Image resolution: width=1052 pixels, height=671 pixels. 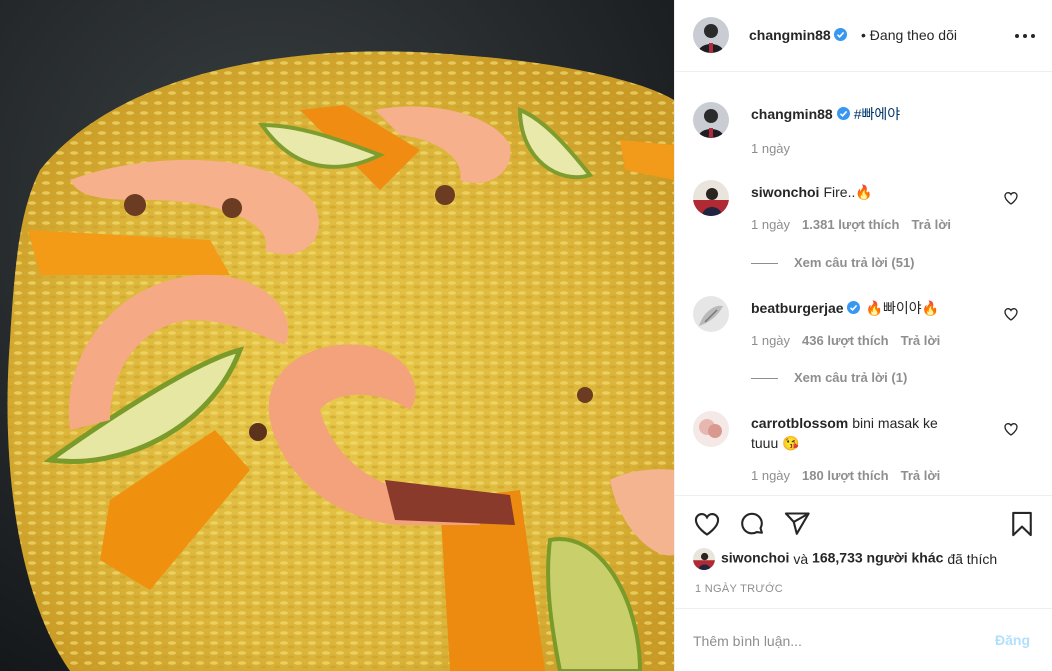 I want to click on view-replies-label: Xem câu trả lời (51), so click(x=854, y=262).